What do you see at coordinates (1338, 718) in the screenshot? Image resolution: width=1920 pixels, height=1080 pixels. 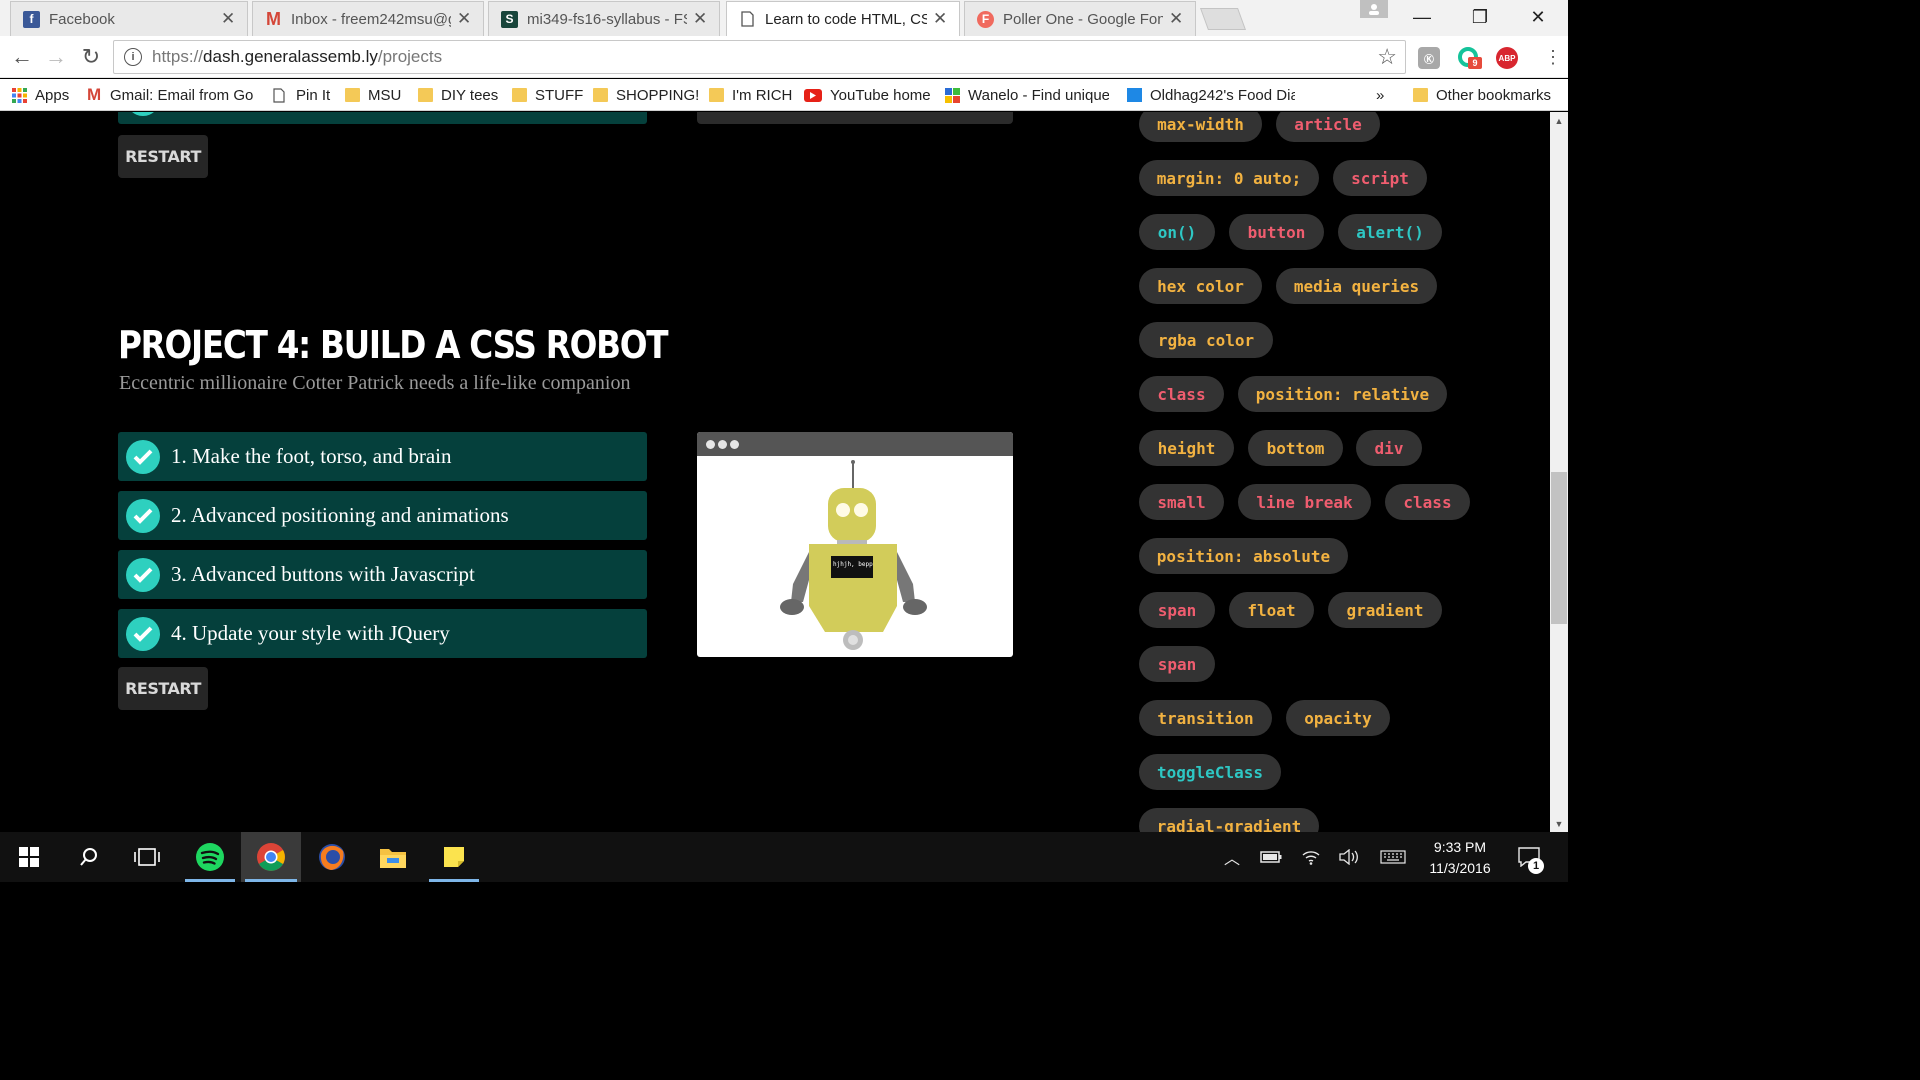 I see `concept-tag: opacity` at bounding box center [1338, 718].